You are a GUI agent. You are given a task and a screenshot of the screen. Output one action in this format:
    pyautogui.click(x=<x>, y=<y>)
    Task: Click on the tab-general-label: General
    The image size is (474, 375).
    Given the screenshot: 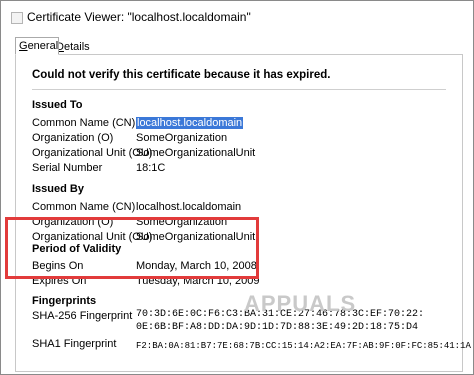 What is the action you would take?
    pyautogui.click(x=39, y=46)
    